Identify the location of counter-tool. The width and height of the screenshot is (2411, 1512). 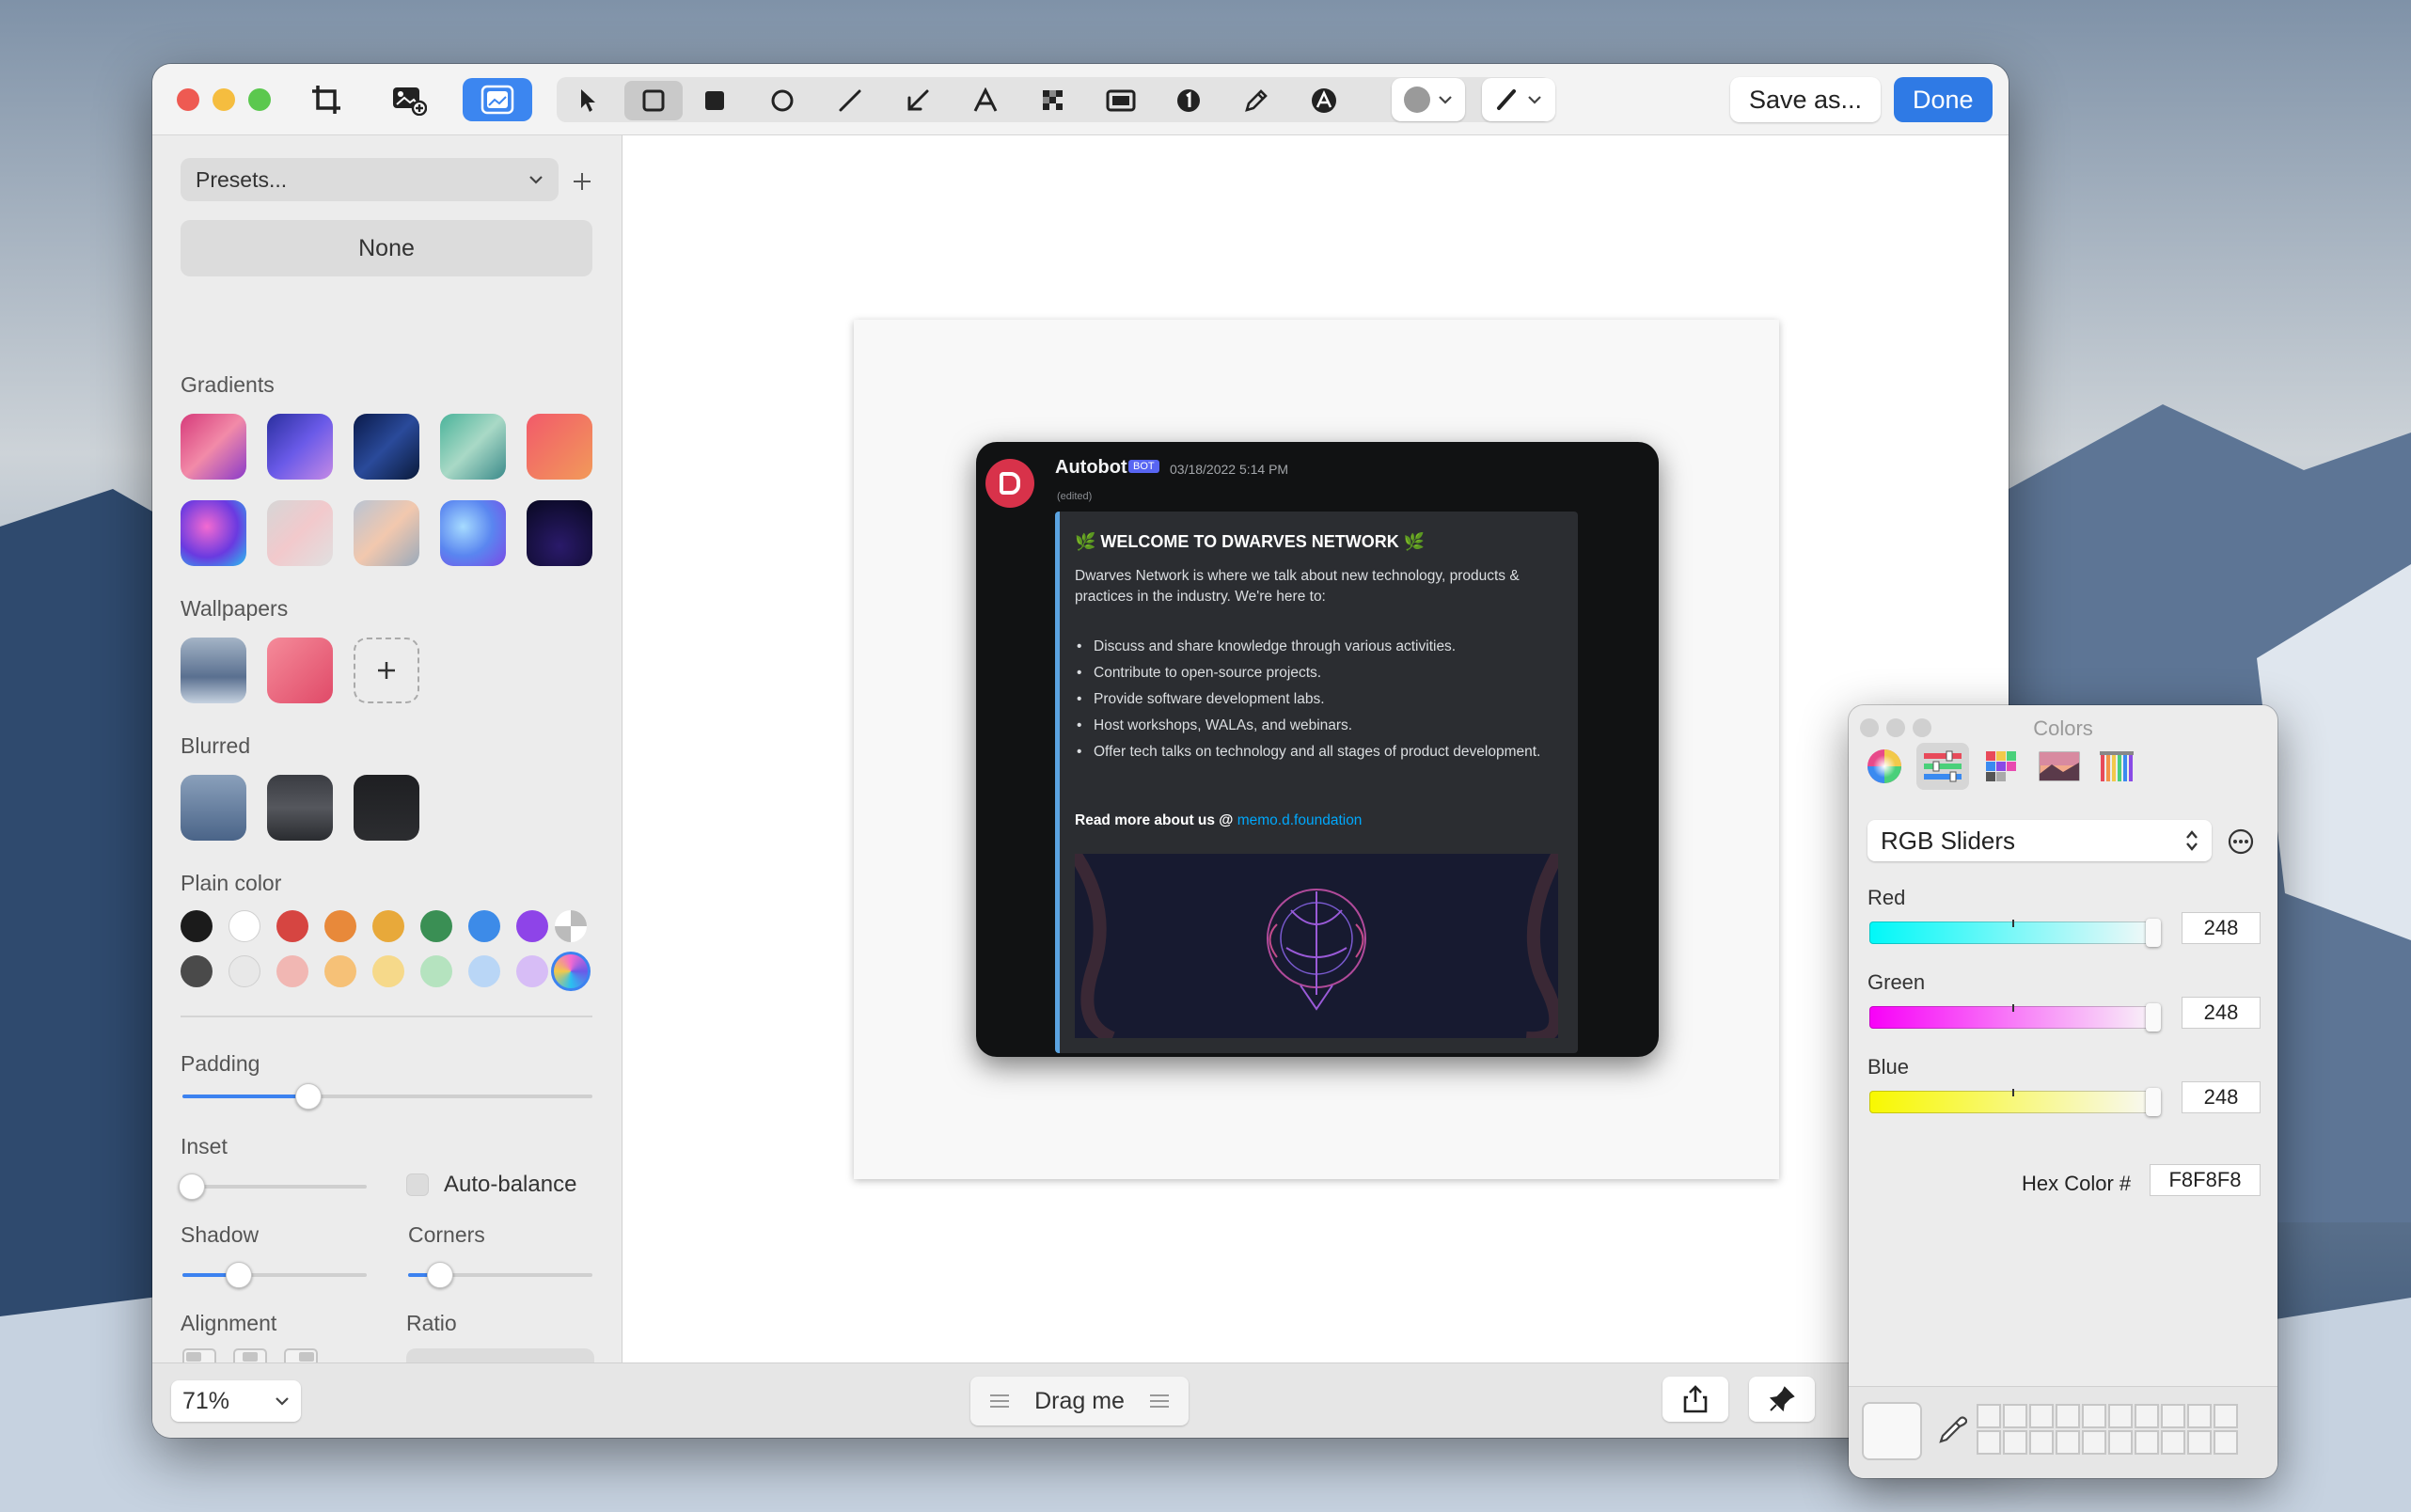
(1188, 100).